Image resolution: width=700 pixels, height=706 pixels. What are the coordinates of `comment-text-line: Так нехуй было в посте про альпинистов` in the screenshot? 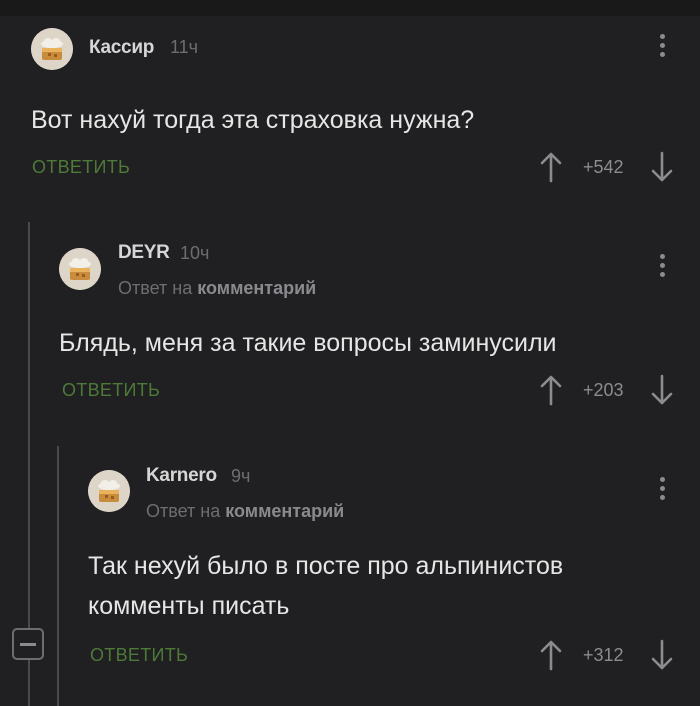 It's located at (326, 566).